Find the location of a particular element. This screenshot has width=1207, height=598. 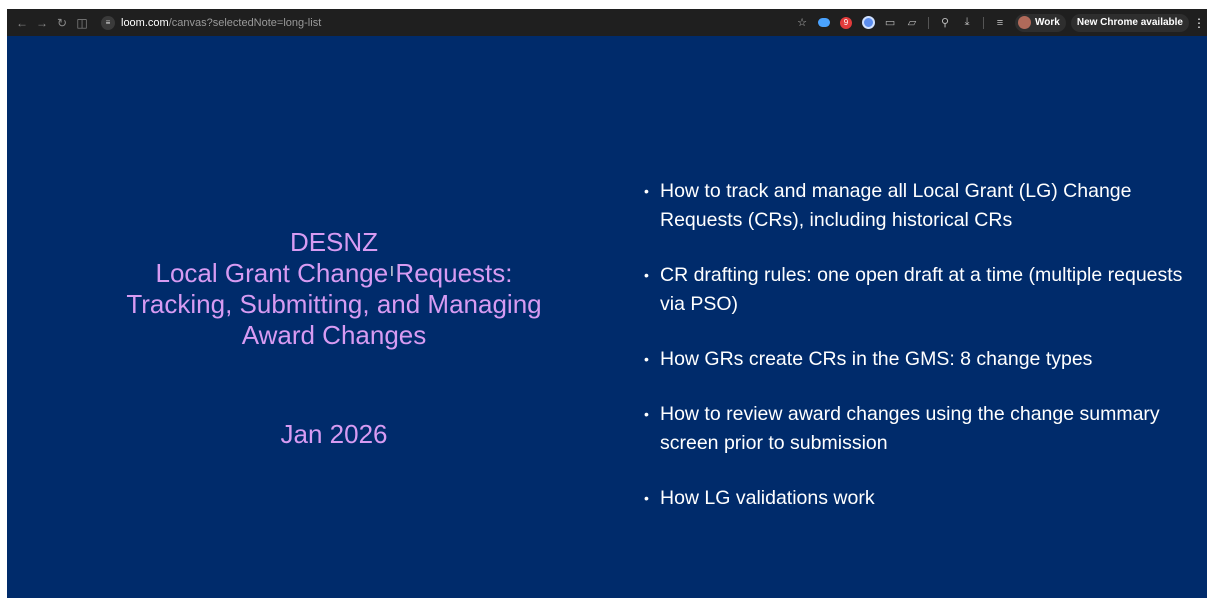

avatar is located at coordinates (1025, 22).